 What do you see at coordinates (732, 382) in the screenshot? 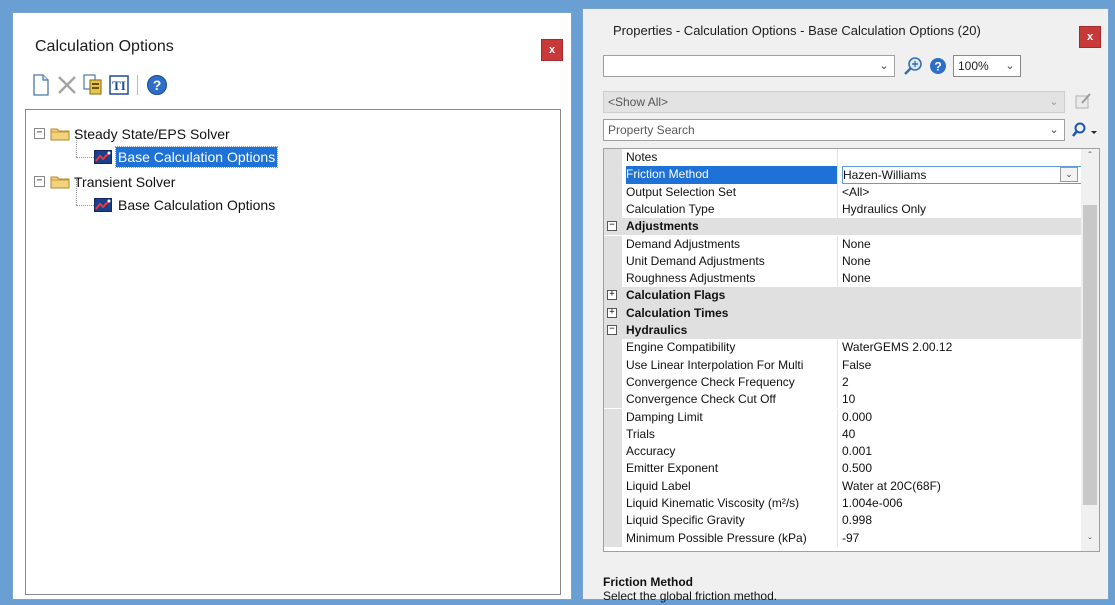
I see `property-name: Convergence Check Frequency` at bounding box center [732, 382].